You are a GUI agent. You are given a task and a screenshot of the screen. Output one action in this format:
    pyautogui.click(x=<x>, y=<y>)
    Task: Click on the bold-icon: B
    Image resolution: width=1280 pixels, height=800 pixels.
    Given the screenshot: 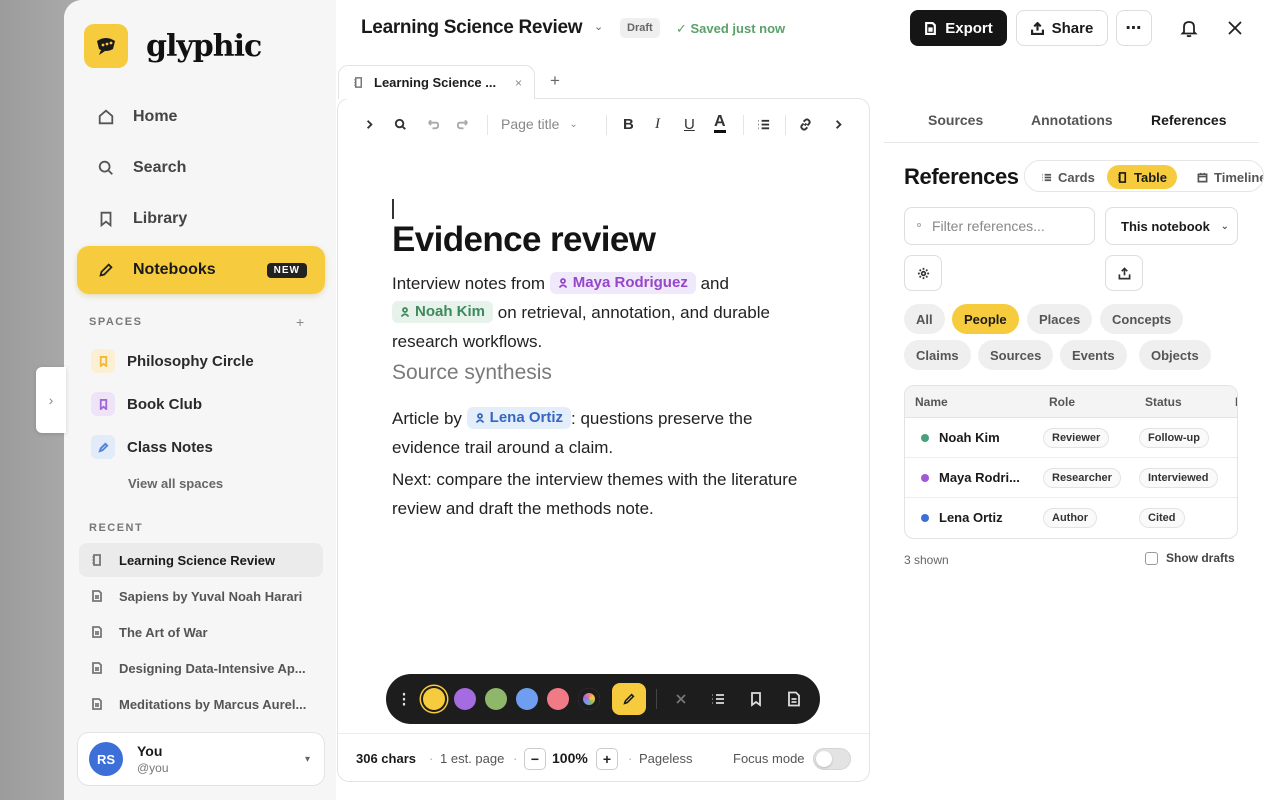 What is the action you would take?
    pyautogui.click(x=628, y=124)
    